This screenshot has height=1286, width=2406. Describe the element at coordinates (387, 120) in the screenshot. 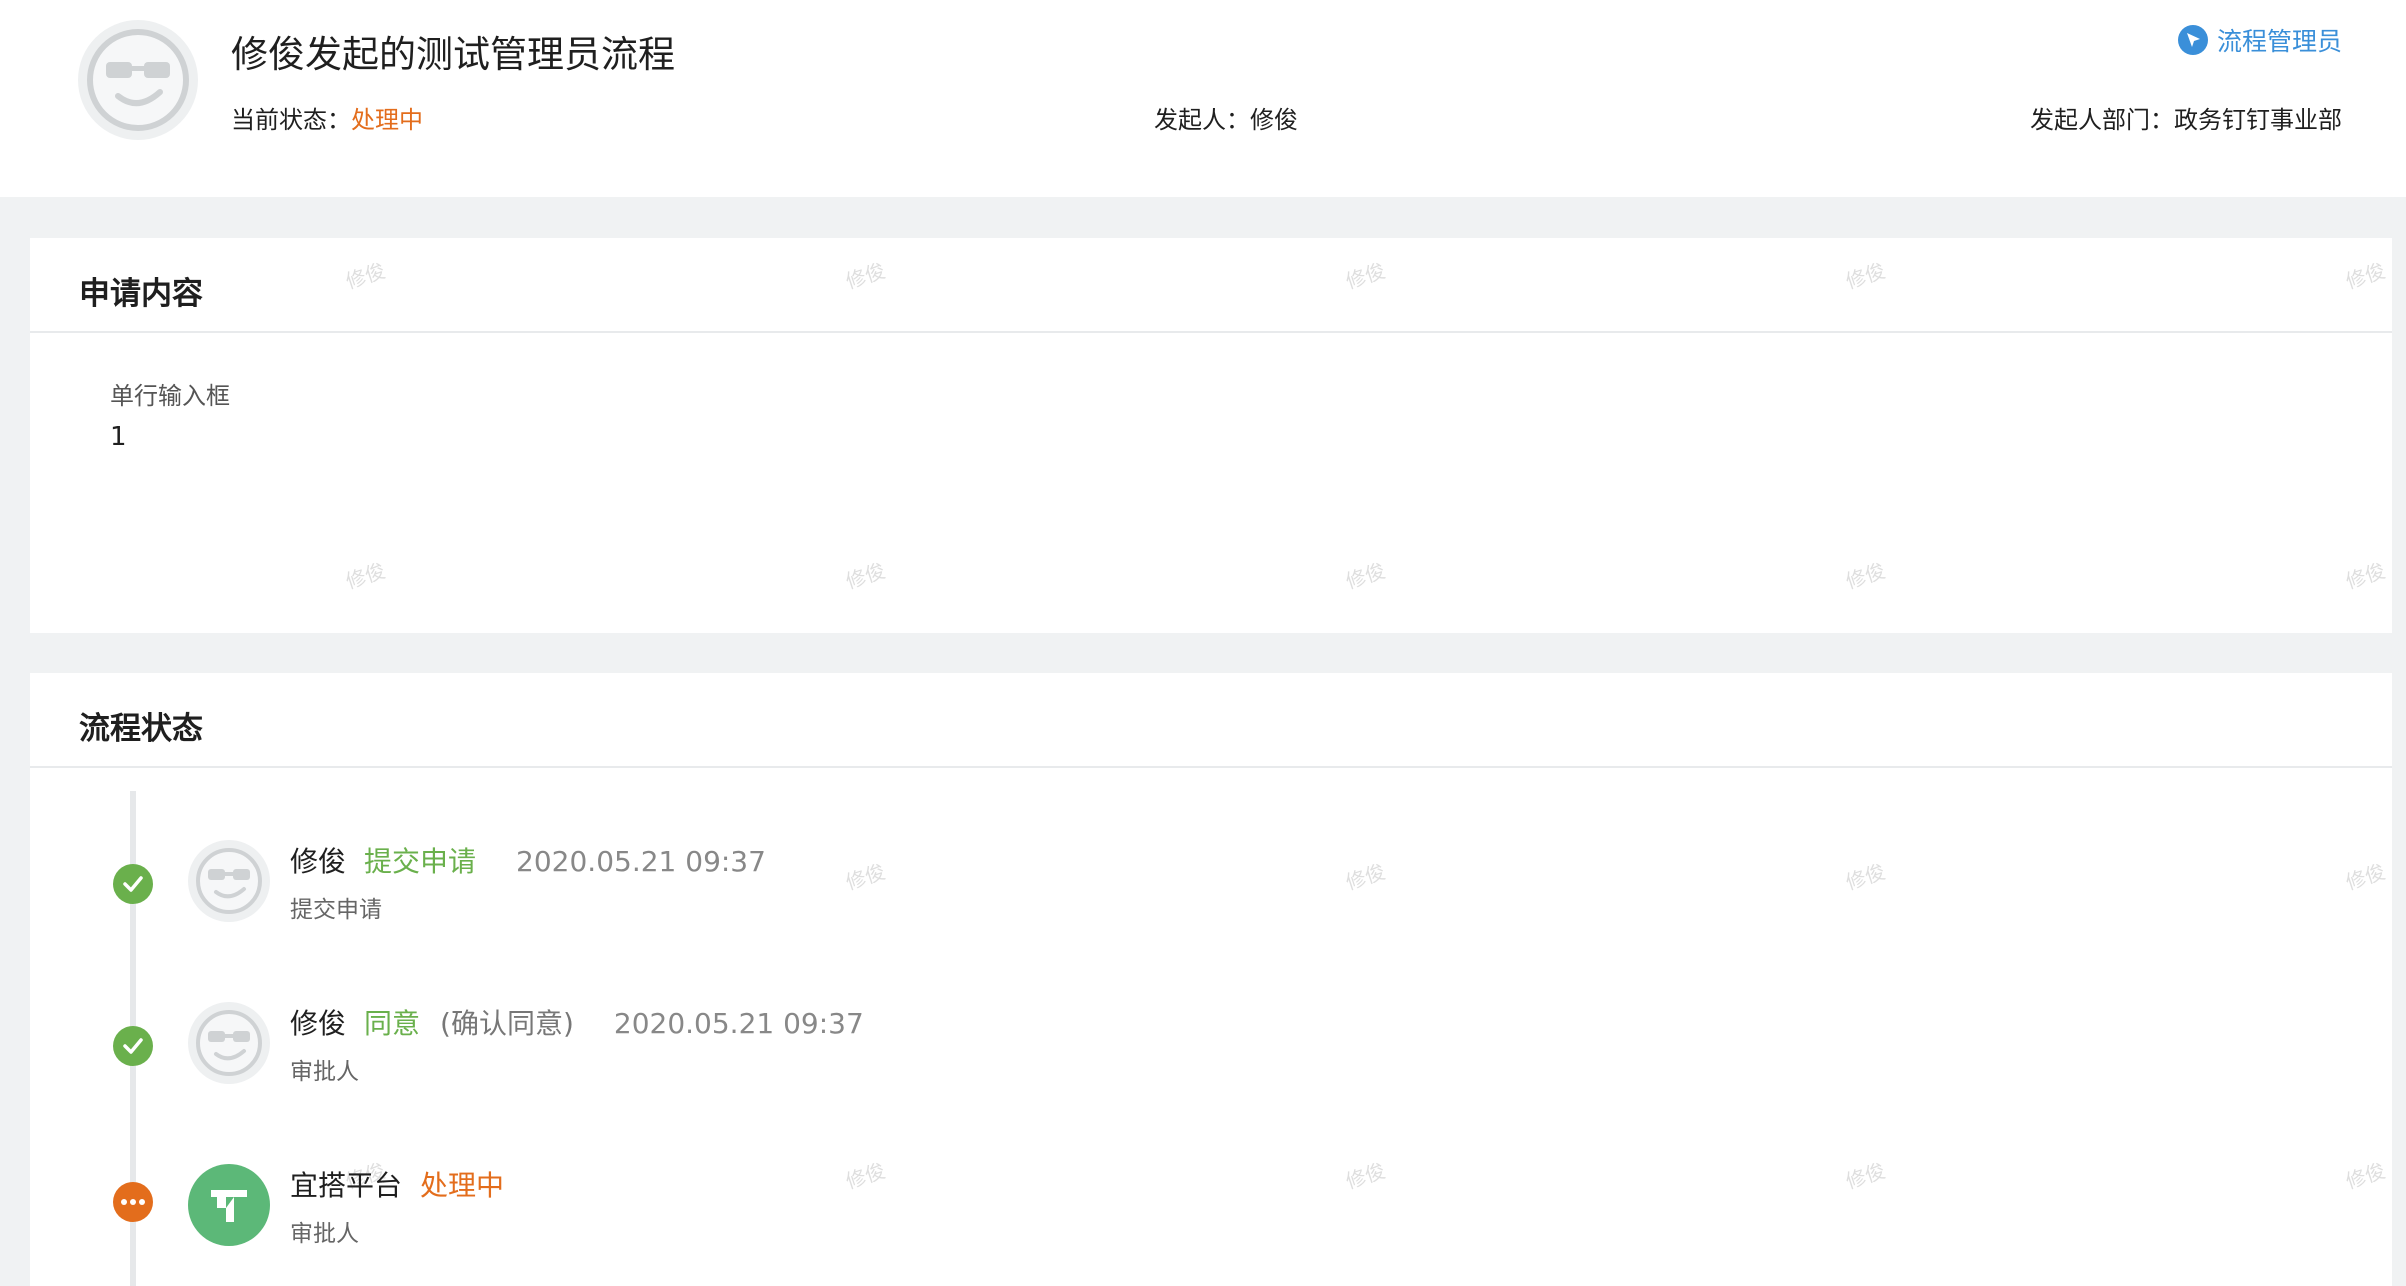

I see `status-value: 处理中` at that location.